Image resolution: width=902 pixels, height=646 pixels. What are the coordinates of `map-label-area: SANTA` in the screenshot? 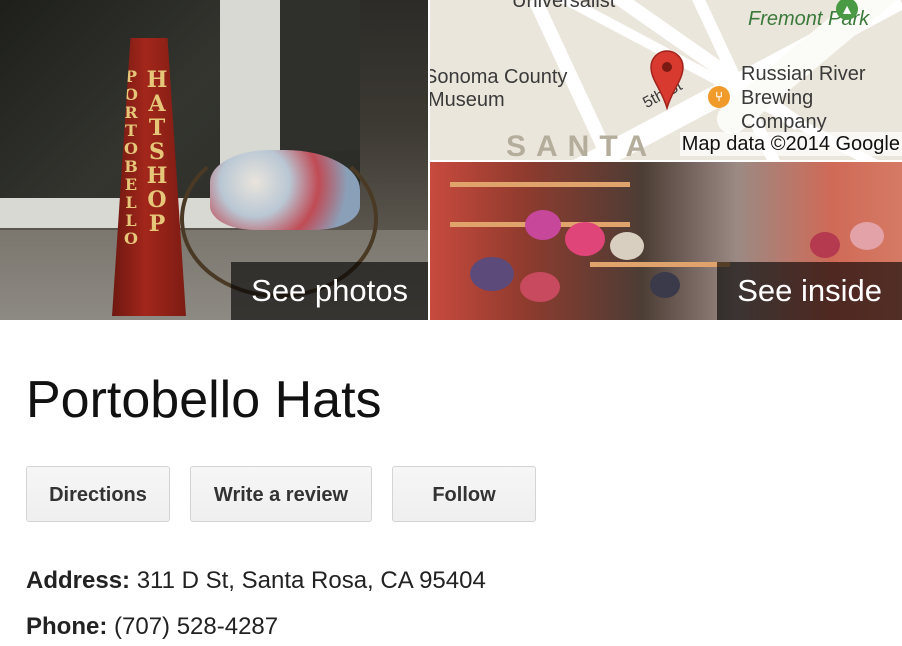 It's located at (582, 145).